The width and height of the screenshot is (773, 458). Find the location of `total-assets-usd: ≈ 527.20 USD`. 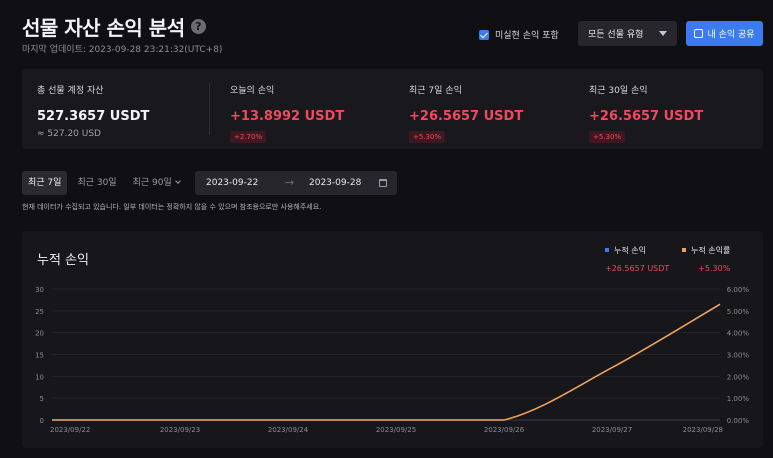

total-assets-usd: ≈ 527.20 USD is located at coordinates (69, 134).